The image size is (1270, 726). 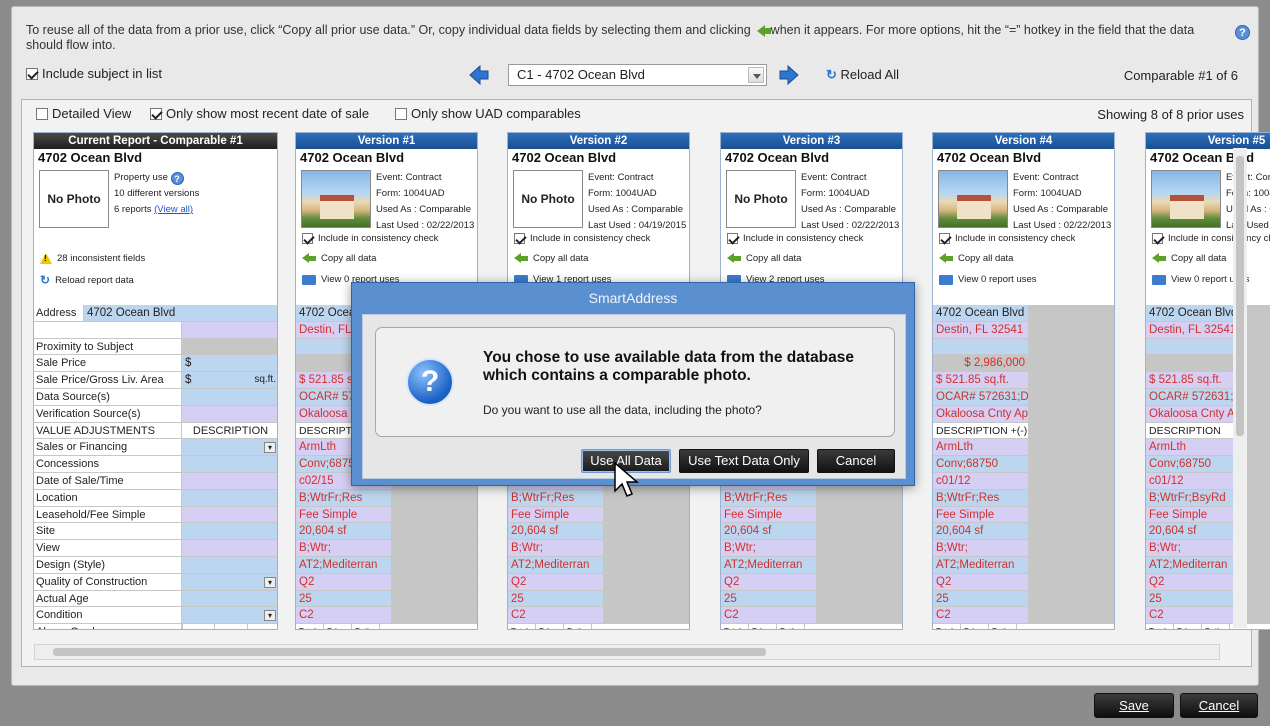 I want to click on horizontal-scrollbar, so click(x=627, y=652).